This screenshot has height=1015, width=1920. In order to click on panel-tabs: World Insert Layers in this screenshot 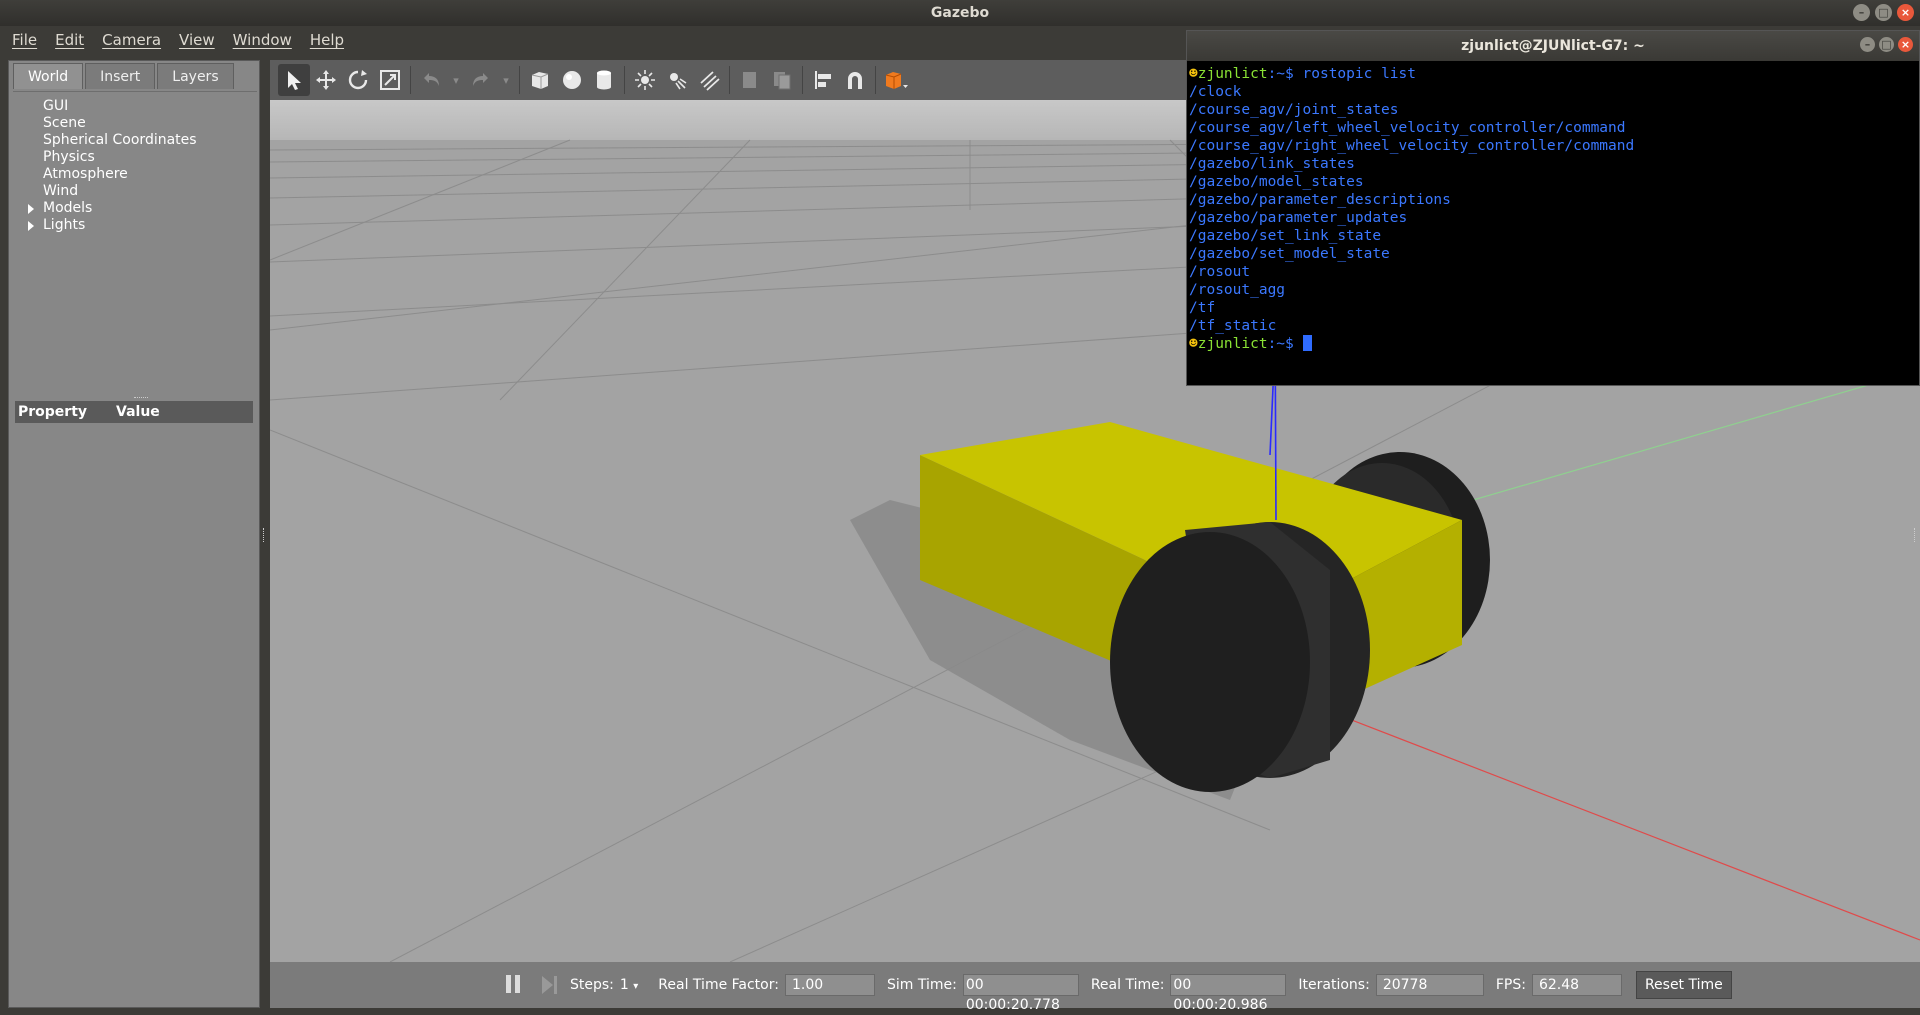, I will do `click(123, 76)`.